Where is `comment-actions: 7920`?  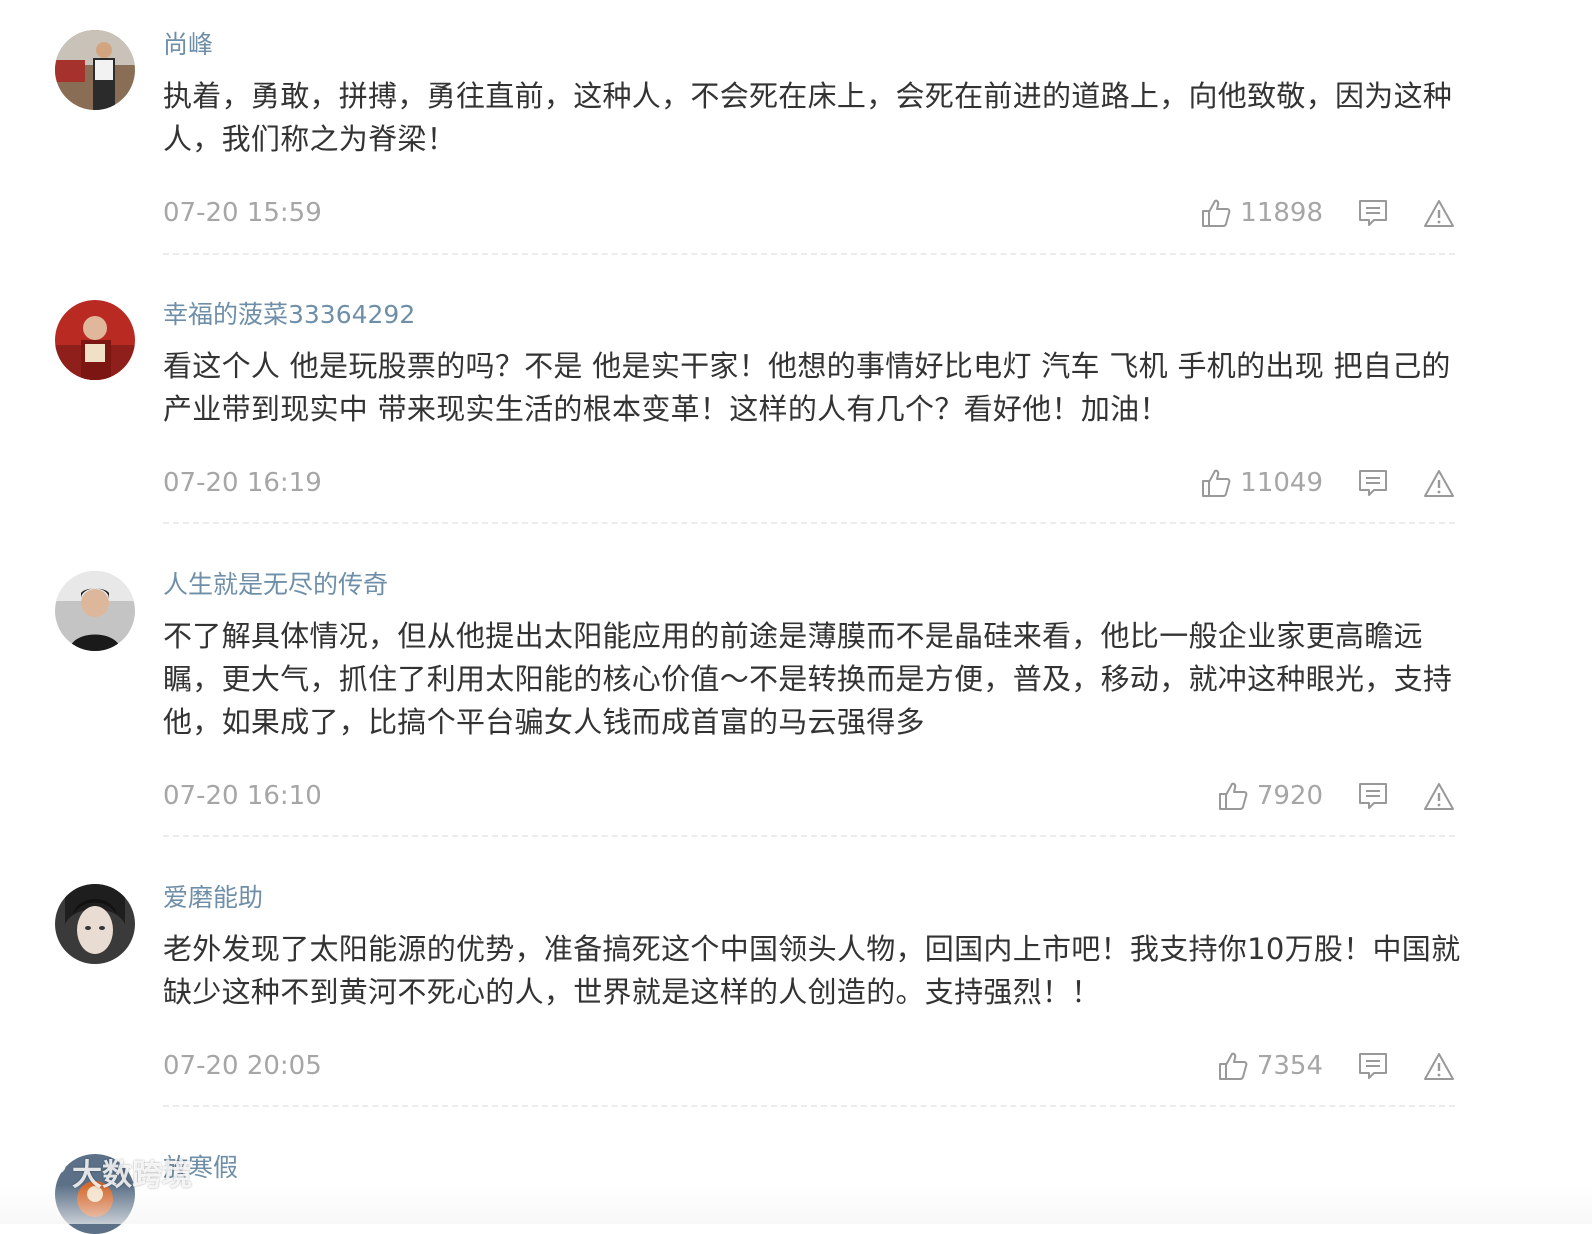
comment-actions: 7920 is located at coordinates (1336, 796).